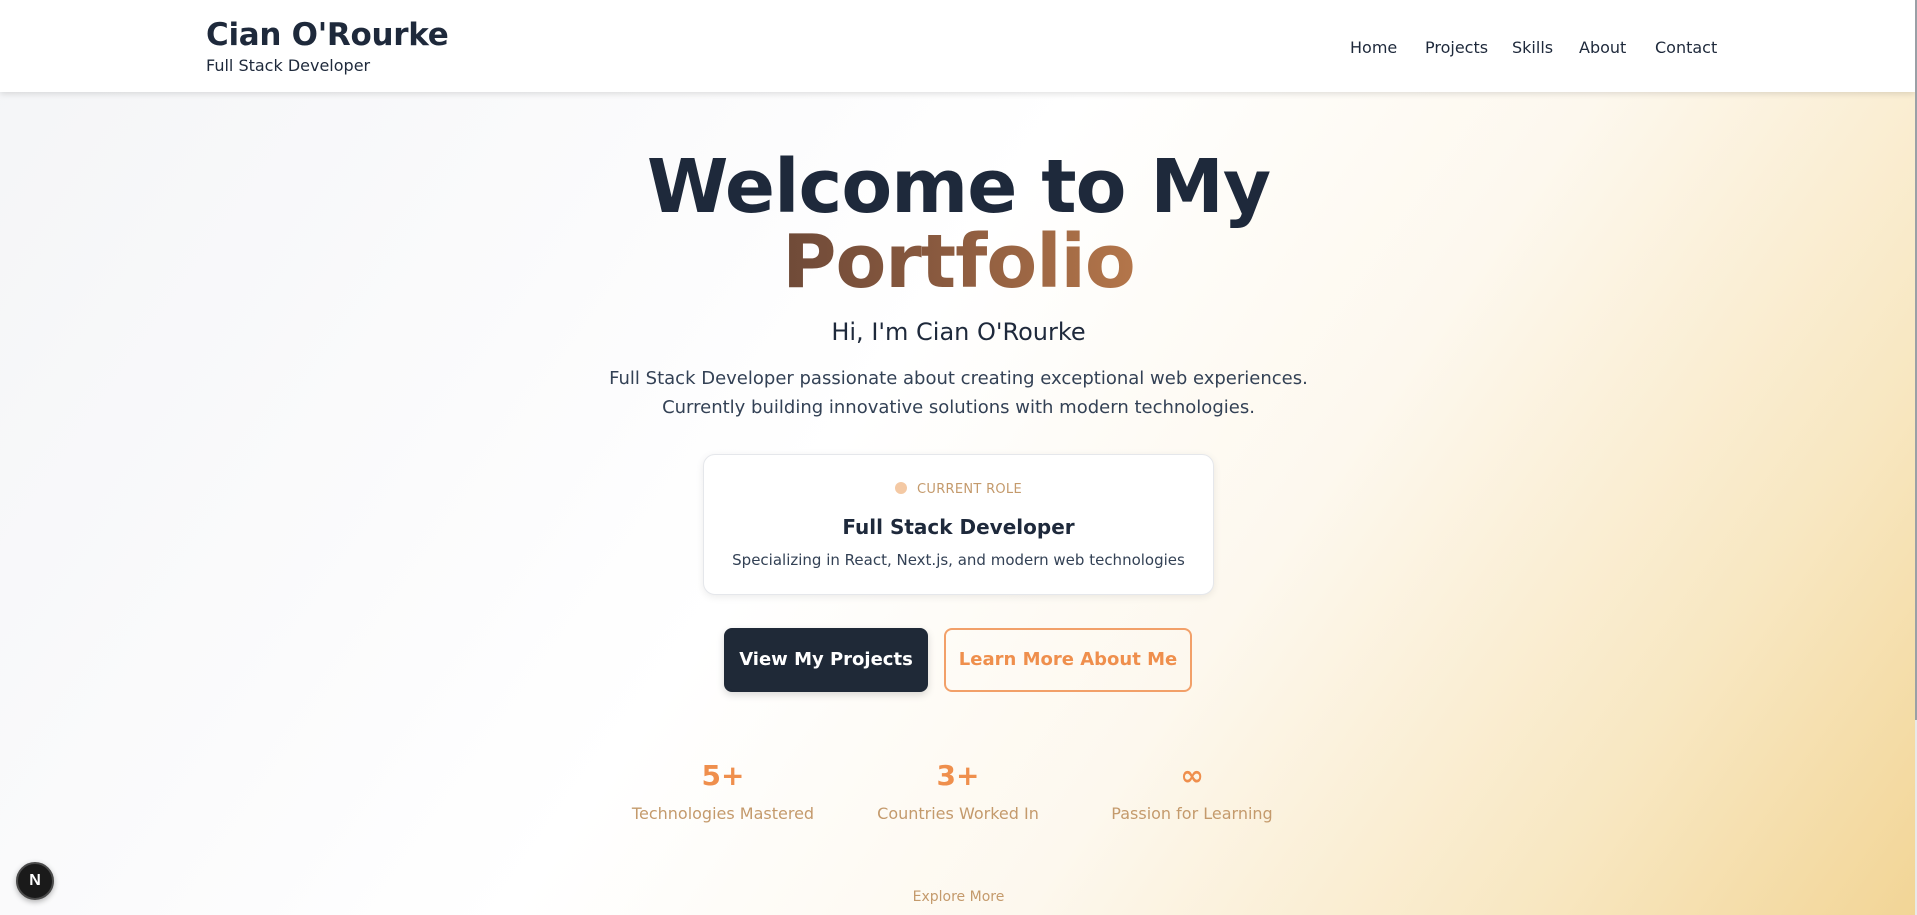 The height and width of the screenshot is (915, 1917). What do you see at coordinates (958, 527) in the screenshot?
I see `role-title: Full Stack Developer` at bounding box center [958, 527].